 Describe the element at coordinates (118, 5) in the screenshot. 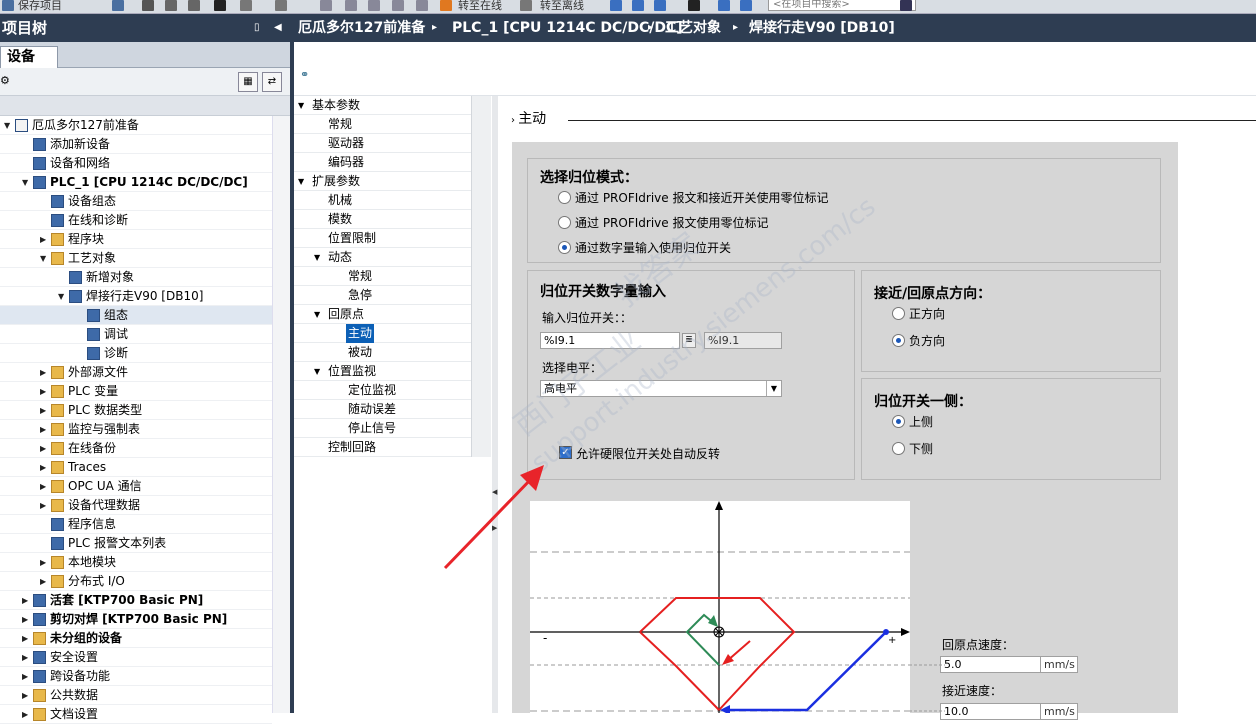

I see `print-icon` at that location.